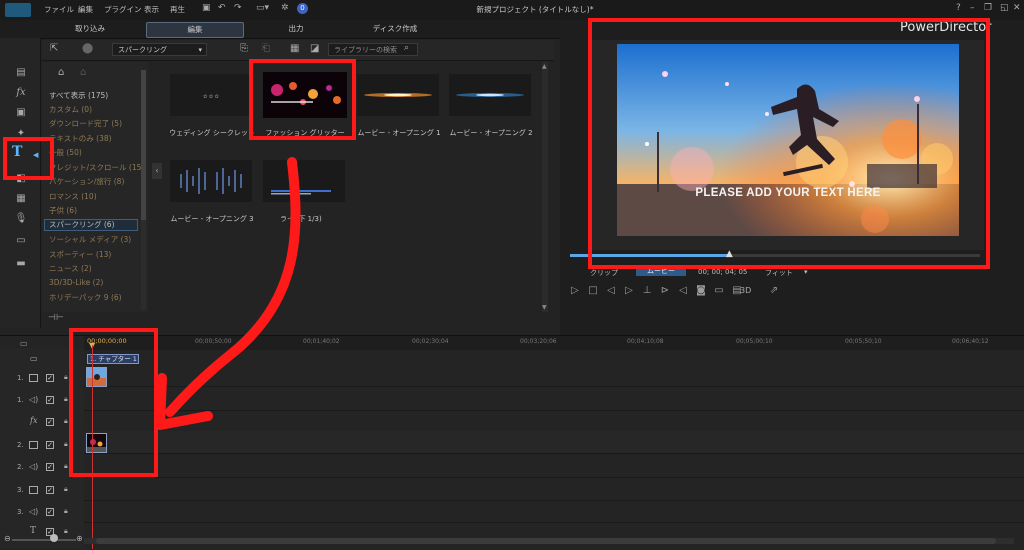  I want to click on category-item: ソーシャル メディア (3), so click(90, 239).